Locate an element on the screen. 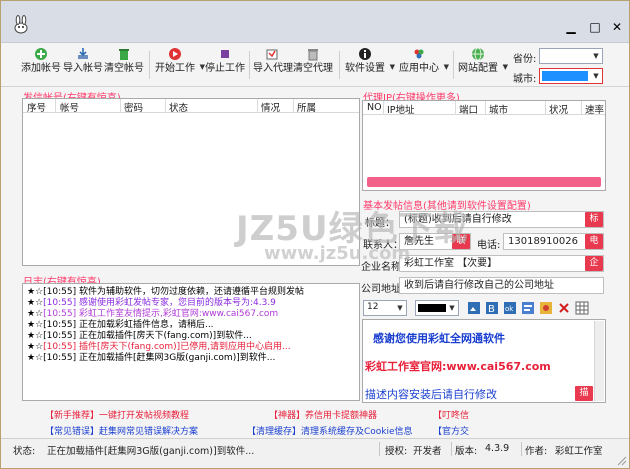 The width and height of the screenshot is (630, 469). phone-label: 电话: is located at coordinates (489, 245).